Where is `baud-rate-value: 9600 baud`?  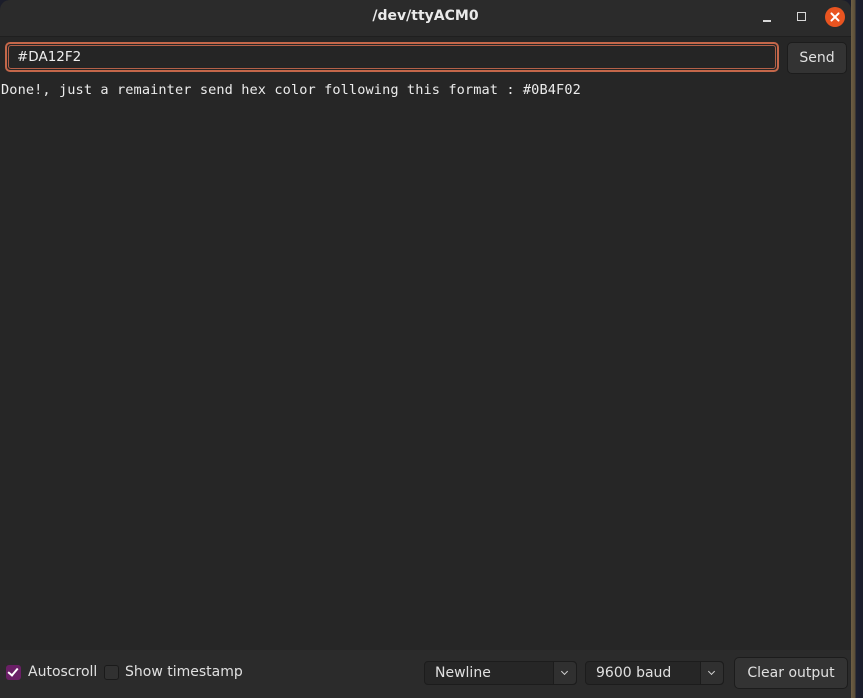
baud-rate-value: 9600 baud is located at coordinates (634, 673).